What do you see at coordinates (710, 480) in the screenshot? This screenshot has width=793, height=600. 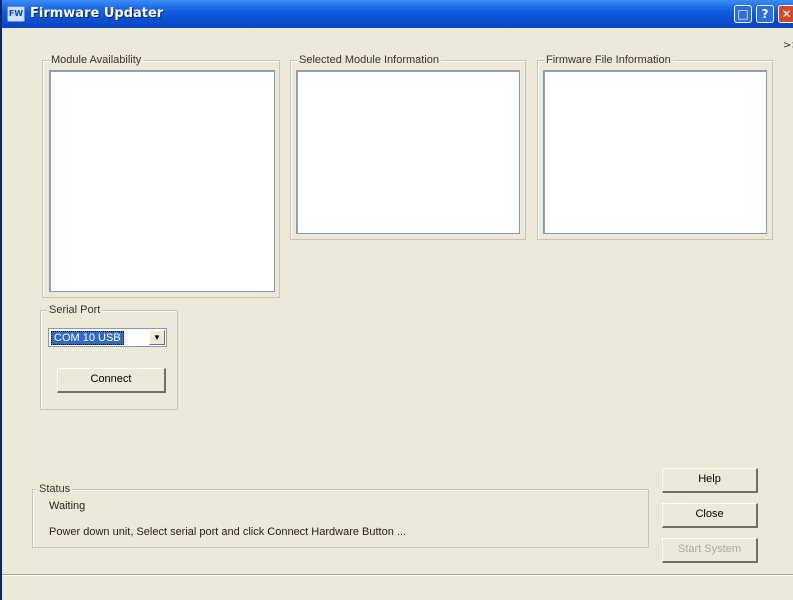 I see `help-button: Help` at bounding box center [710, 480].